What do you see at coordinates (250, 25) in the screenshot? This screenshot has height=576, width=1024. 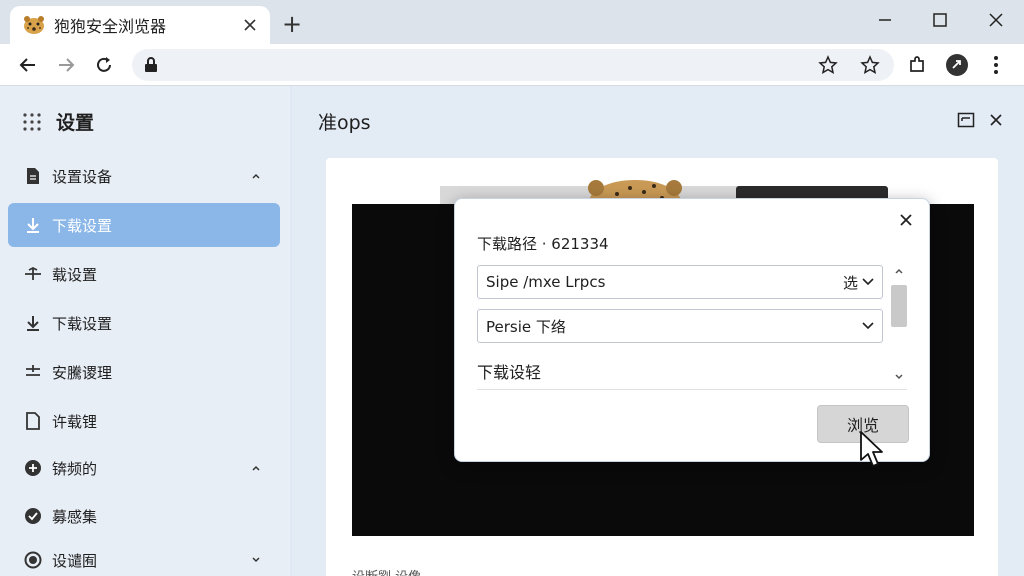 I see `tab-close-icon` at bounding box center [250, 25].